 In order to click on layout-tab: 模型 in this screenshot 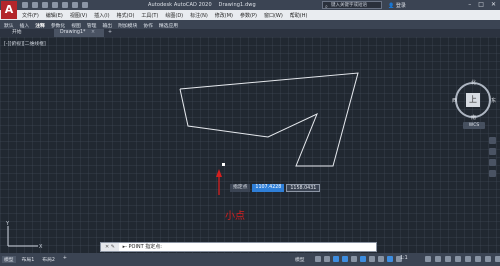, I will do `click(9, 259)`.